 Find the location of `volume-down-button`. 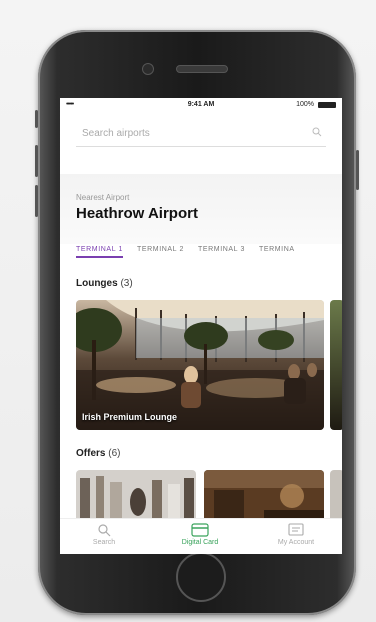

volume-down-button is located at coordinates (36, 201).